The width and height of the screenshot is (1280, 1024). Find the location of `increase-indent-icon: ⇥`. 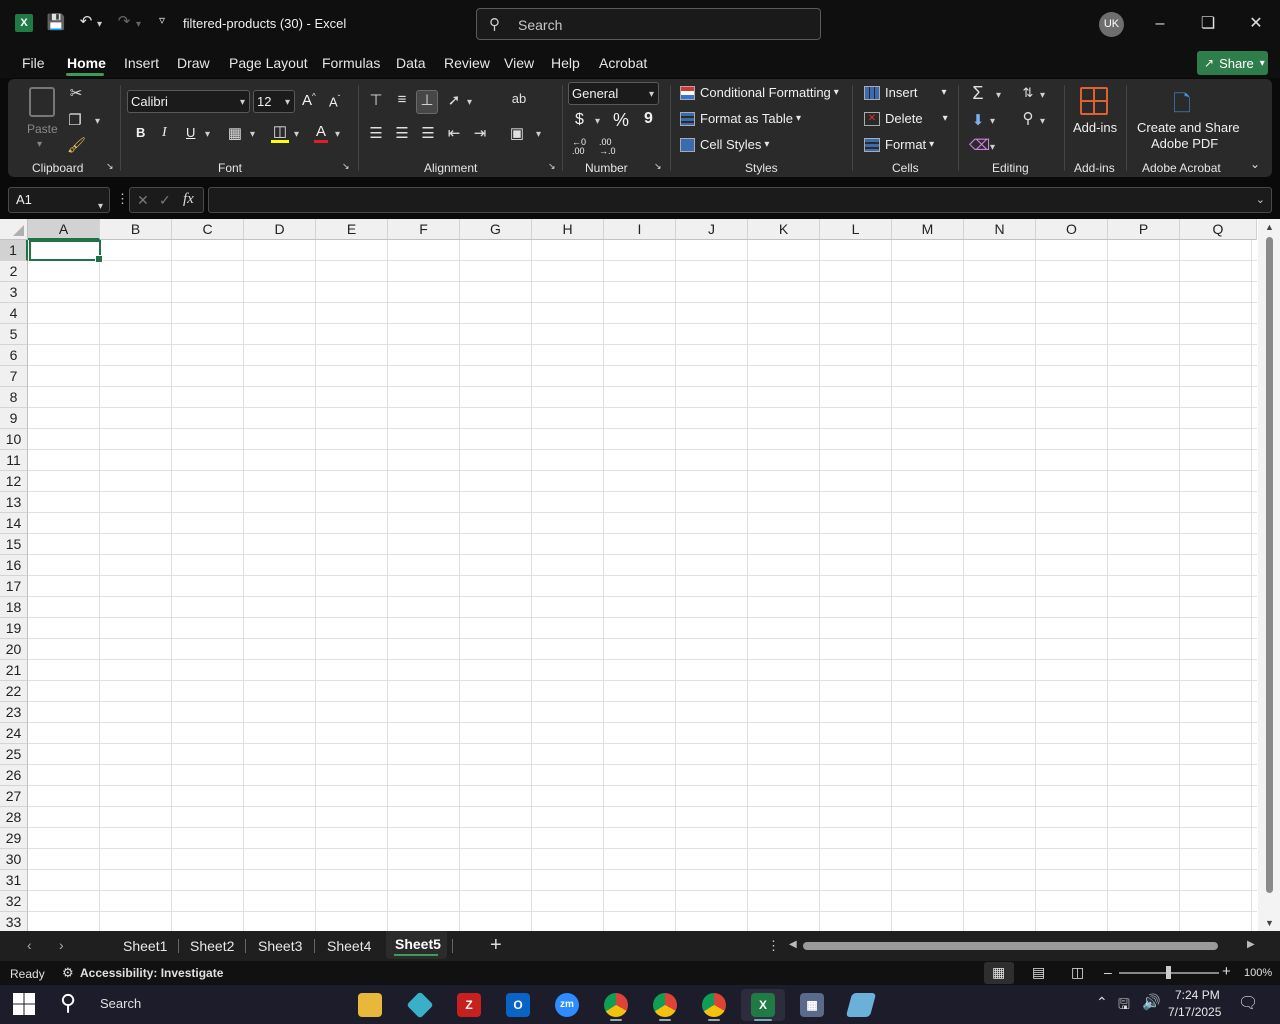

increase-indent-icon: ⇥ is located at coordinates (480, 133).